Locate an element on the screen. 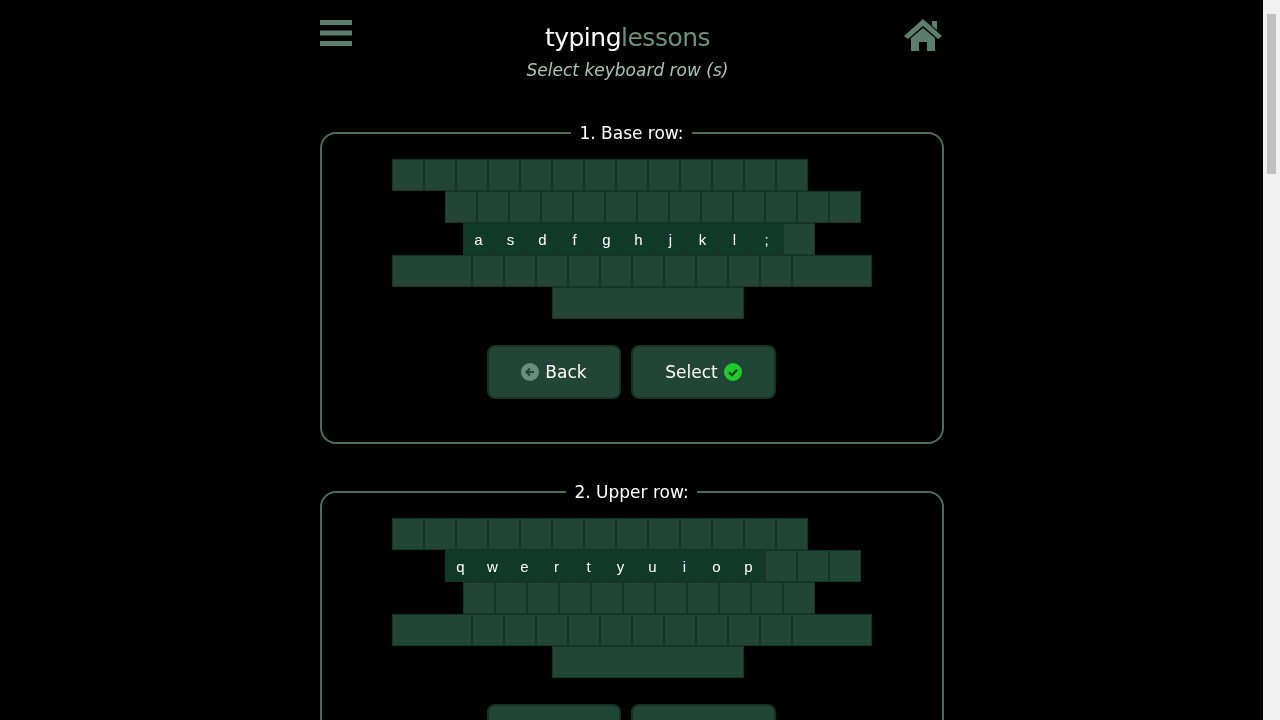  keyboard-key: h is located at coordinates (638, 239).